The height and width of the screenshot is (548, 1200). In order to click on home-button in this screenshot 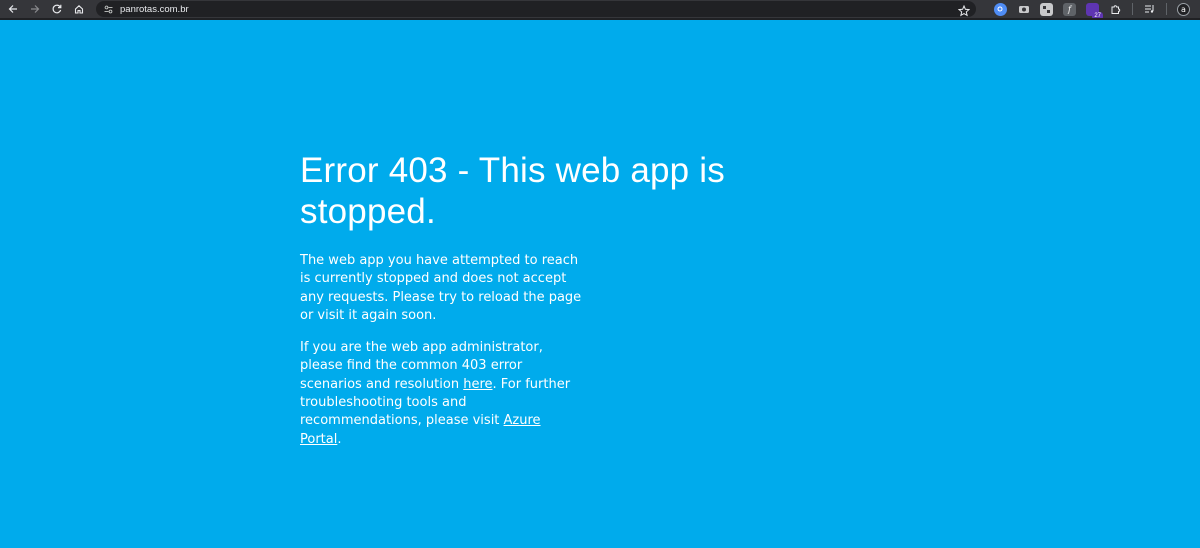, I will do `click(79, 9)`.